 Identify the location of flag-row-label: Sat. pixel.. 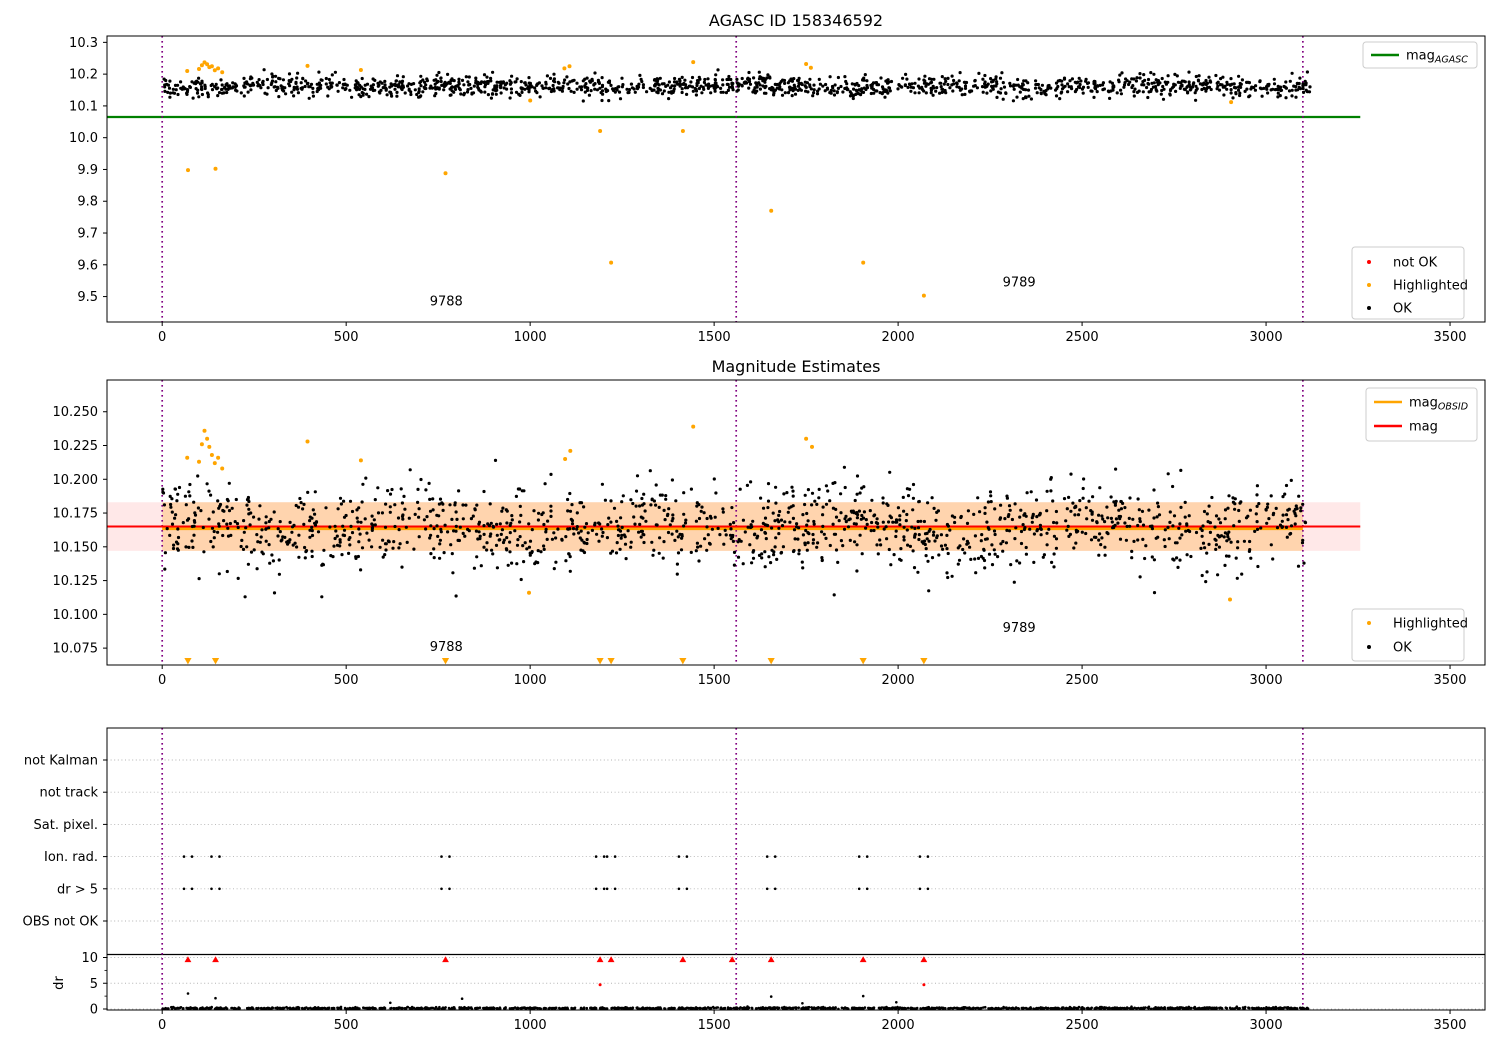
(66, 825).